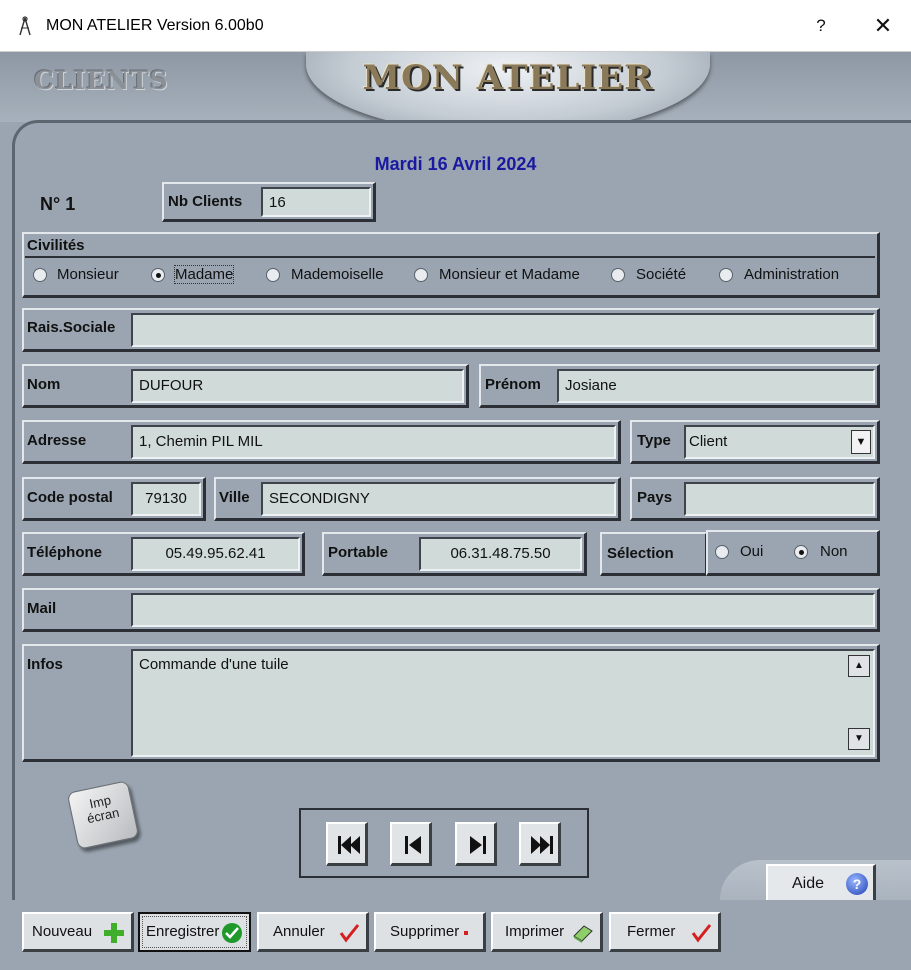 This screenshot has height=970, width=911. Describe the element at coordinates (299, 931) in the screenshot. I see `annuler-label: Annuler` at that location.